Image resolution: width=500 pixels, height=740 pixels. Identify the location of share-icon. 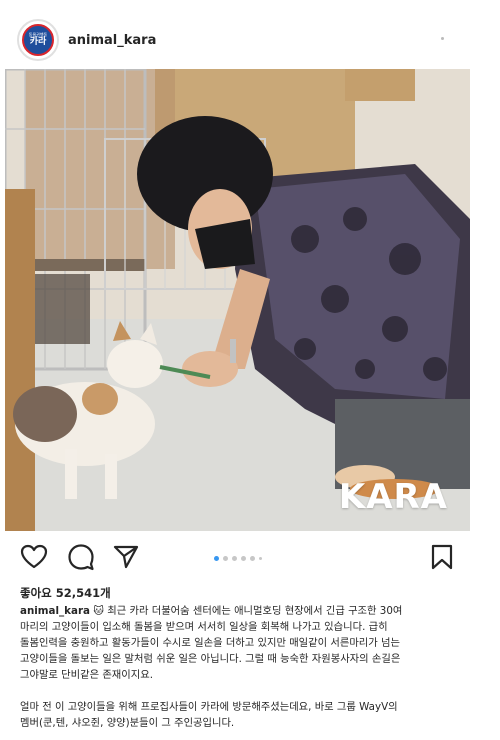
(126, 557).